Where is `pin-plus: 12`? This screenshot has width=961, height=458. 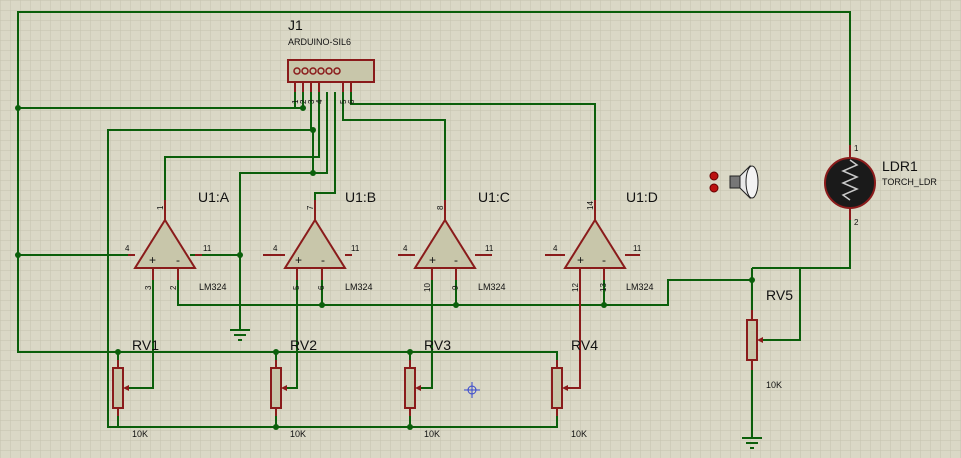 pin-plus: 12 is located at coordinates (575, 287).